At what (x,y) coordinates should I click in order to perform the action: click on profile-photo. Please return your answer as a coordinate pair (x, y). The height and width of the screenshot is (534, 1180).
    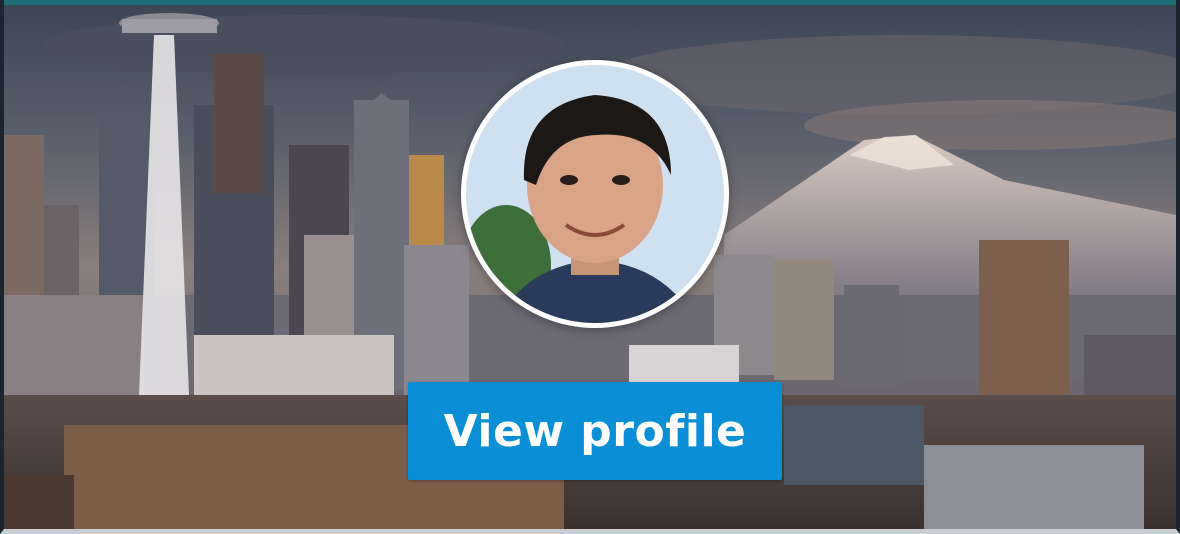
    Looking at the image, I should click on (595, 194).